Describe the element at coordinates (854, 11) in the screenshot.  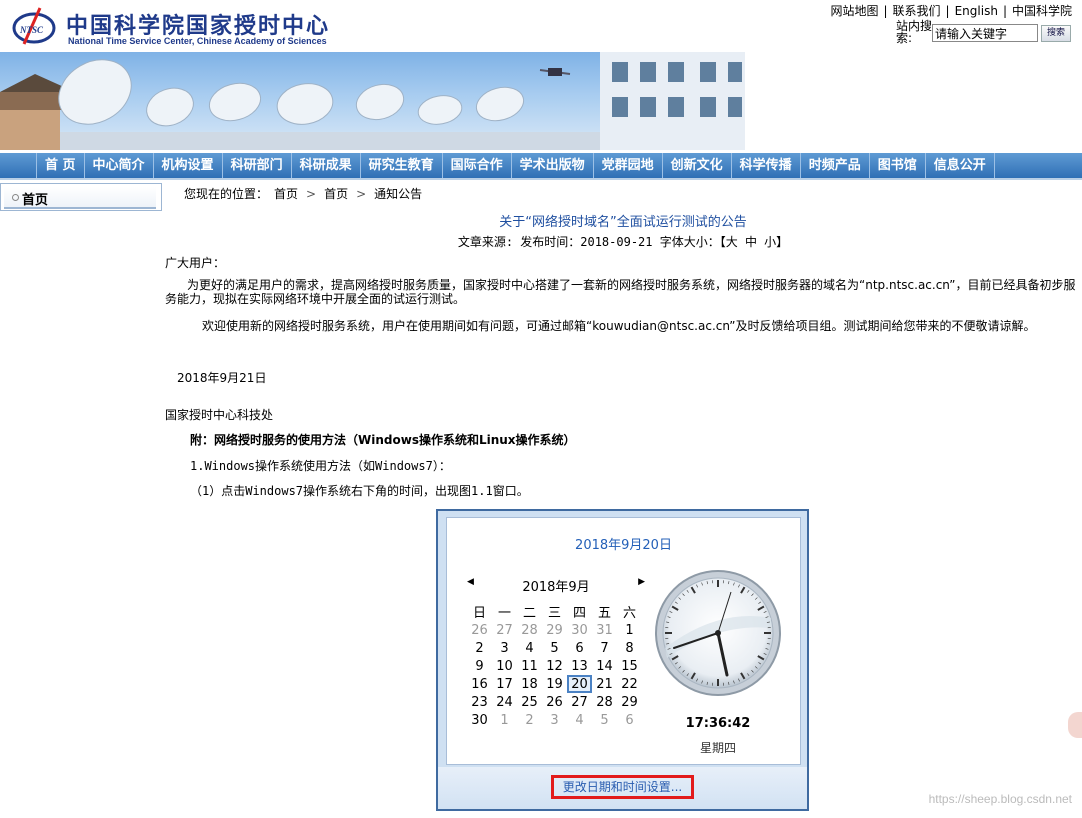
I see `link-sitemap: 网站地图` at that location.